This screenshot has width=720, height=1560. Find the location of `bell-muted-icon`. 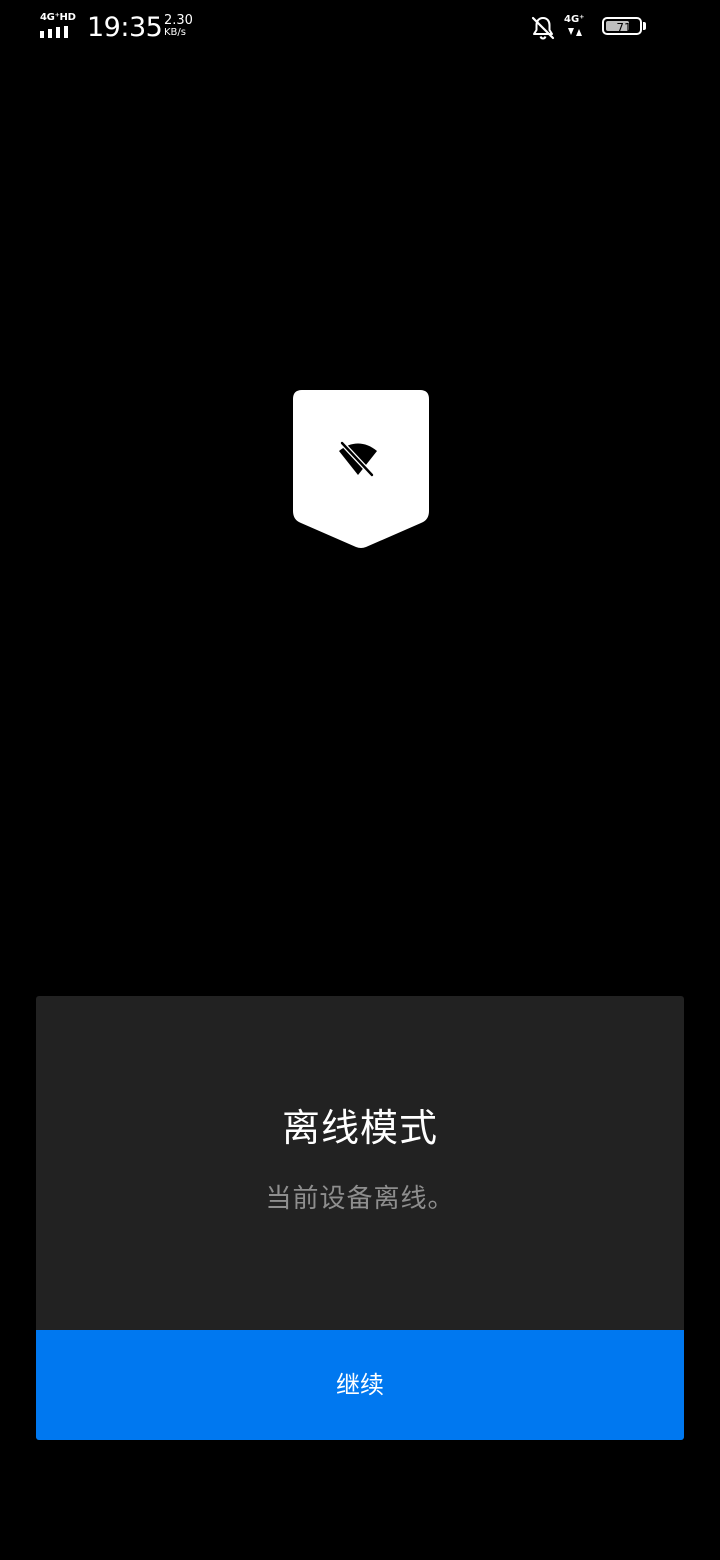

bell-muted-icon is located at coordinates (543, 28).